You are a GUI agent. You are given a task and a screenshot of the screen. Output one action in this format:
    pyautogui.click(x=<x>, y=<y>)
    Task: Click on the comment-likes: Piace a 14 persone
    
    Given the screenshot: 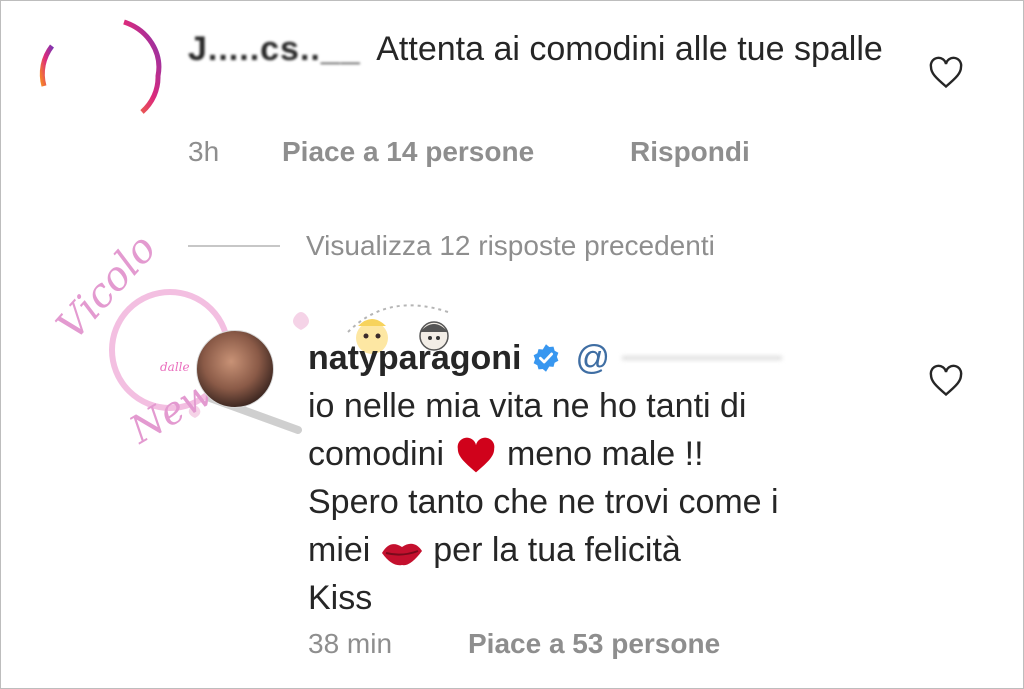 What is the action you would take?
    pyautogui.click(x=456, y=152)
    